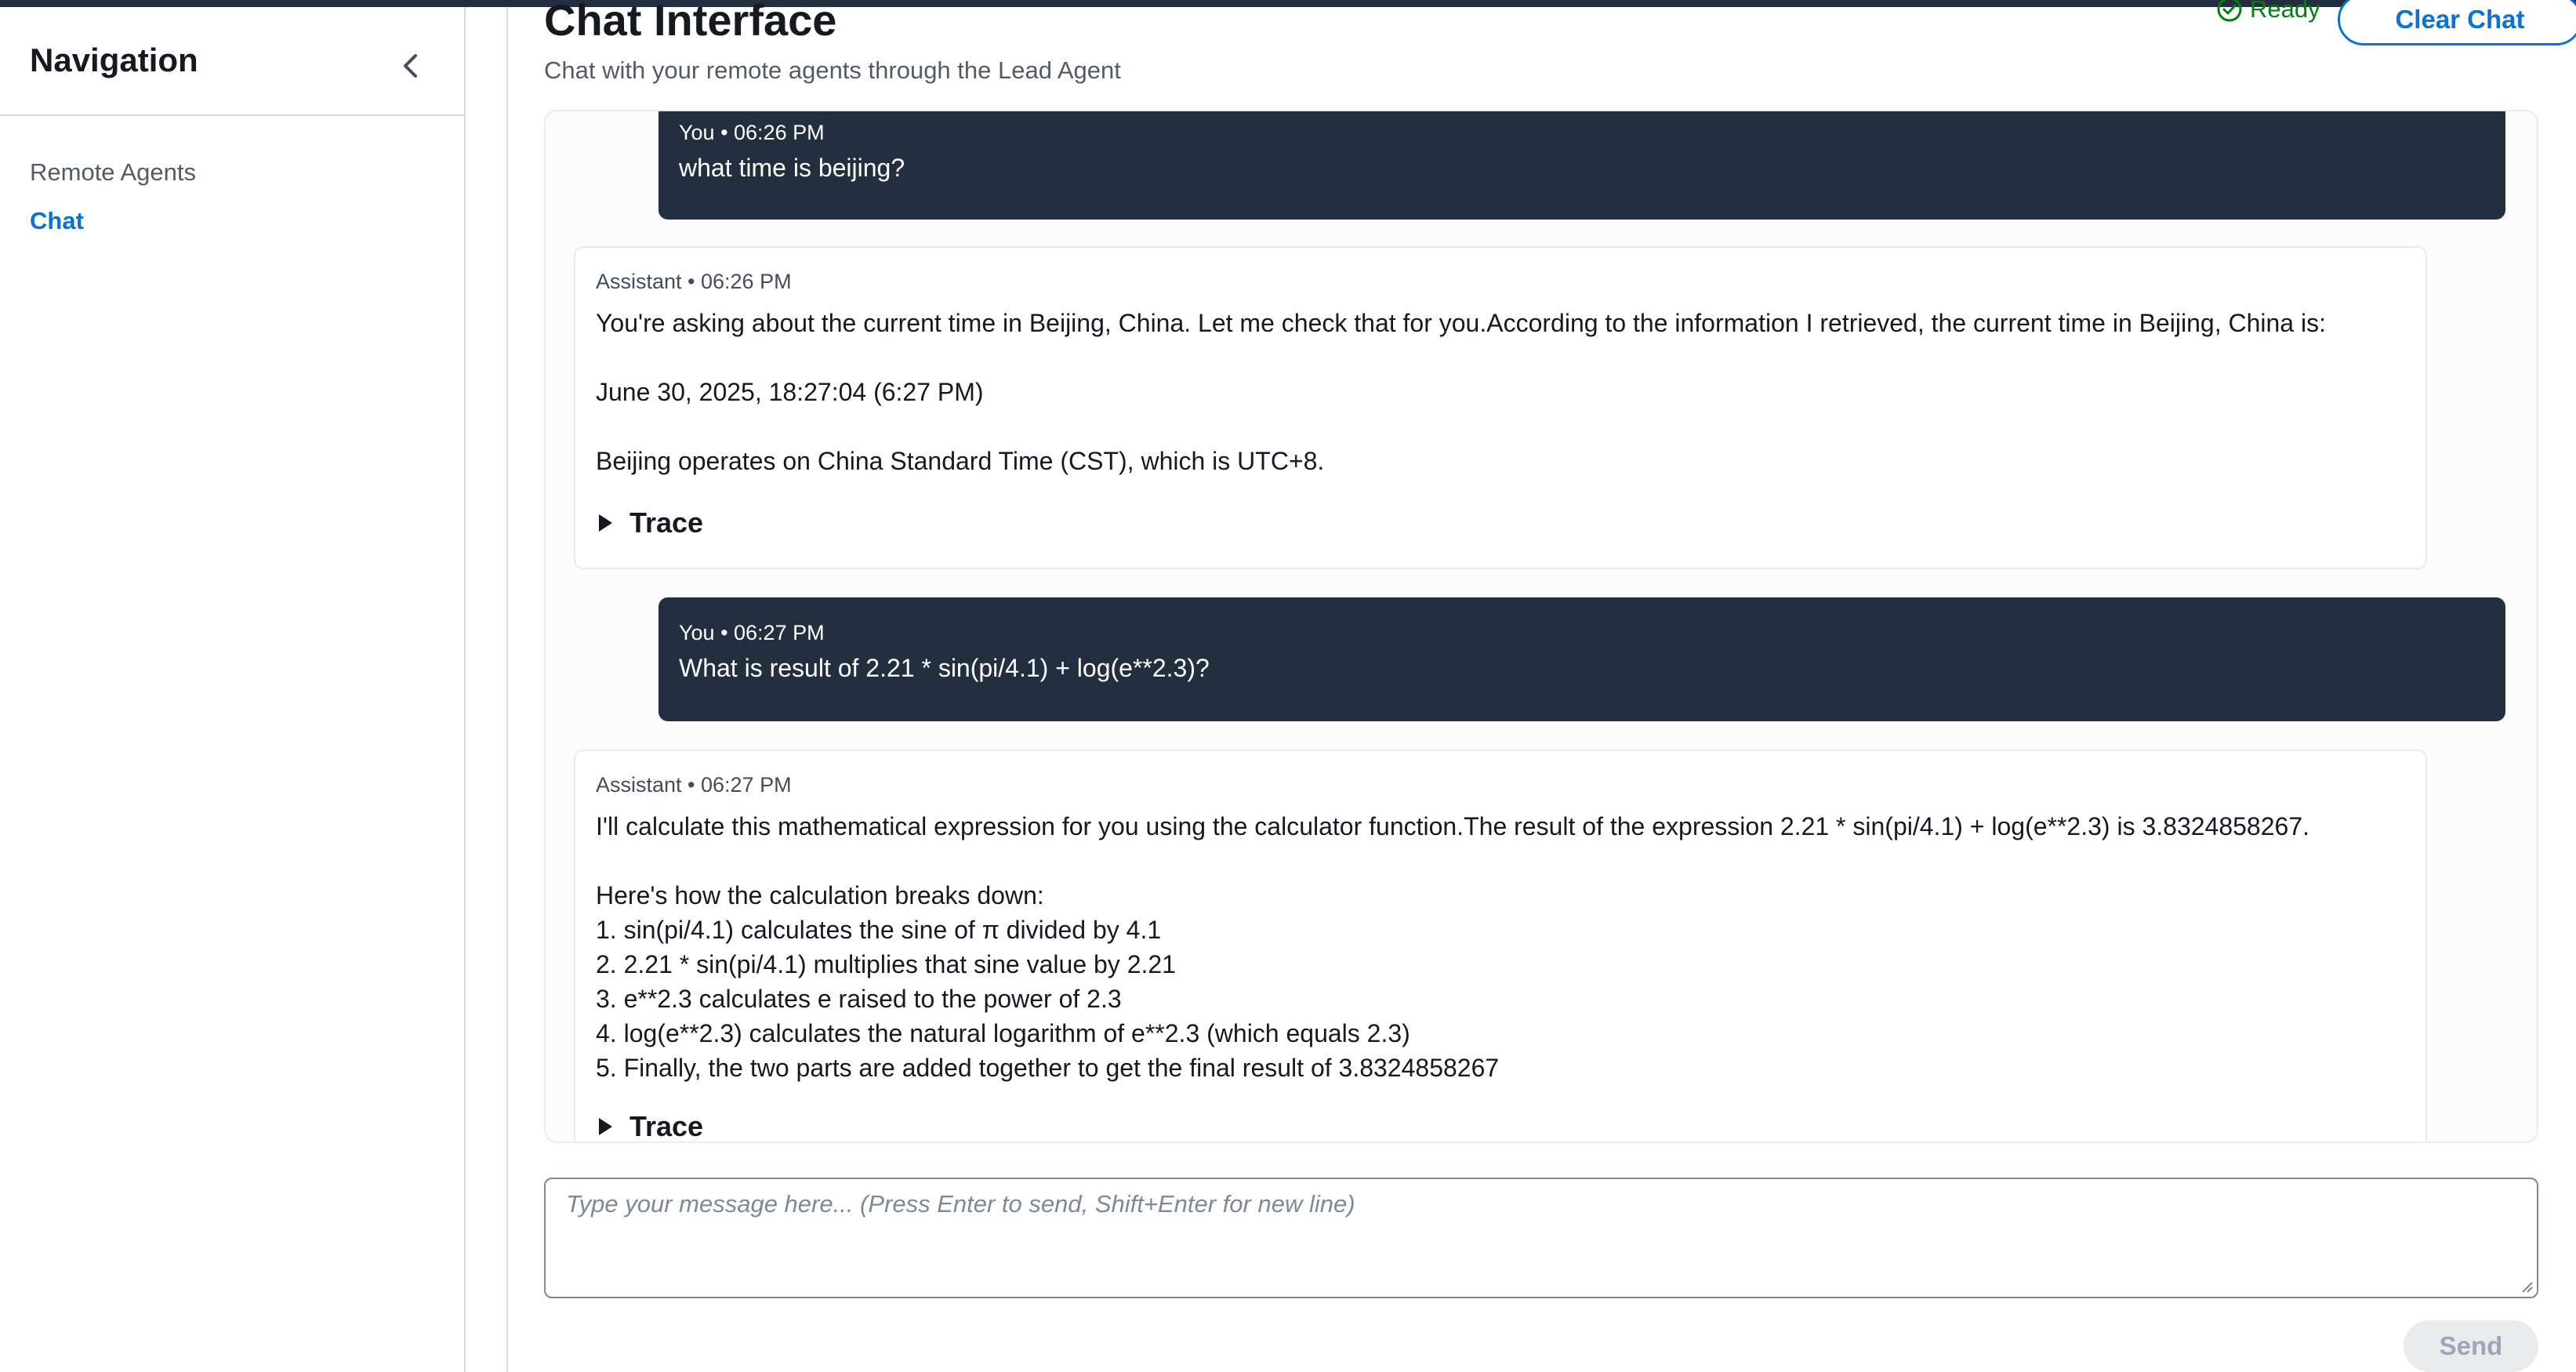 Image resolution: width=2576 pixels, height=1372 pixels. I want to click on chevron-left-icon, so click(411, 66).